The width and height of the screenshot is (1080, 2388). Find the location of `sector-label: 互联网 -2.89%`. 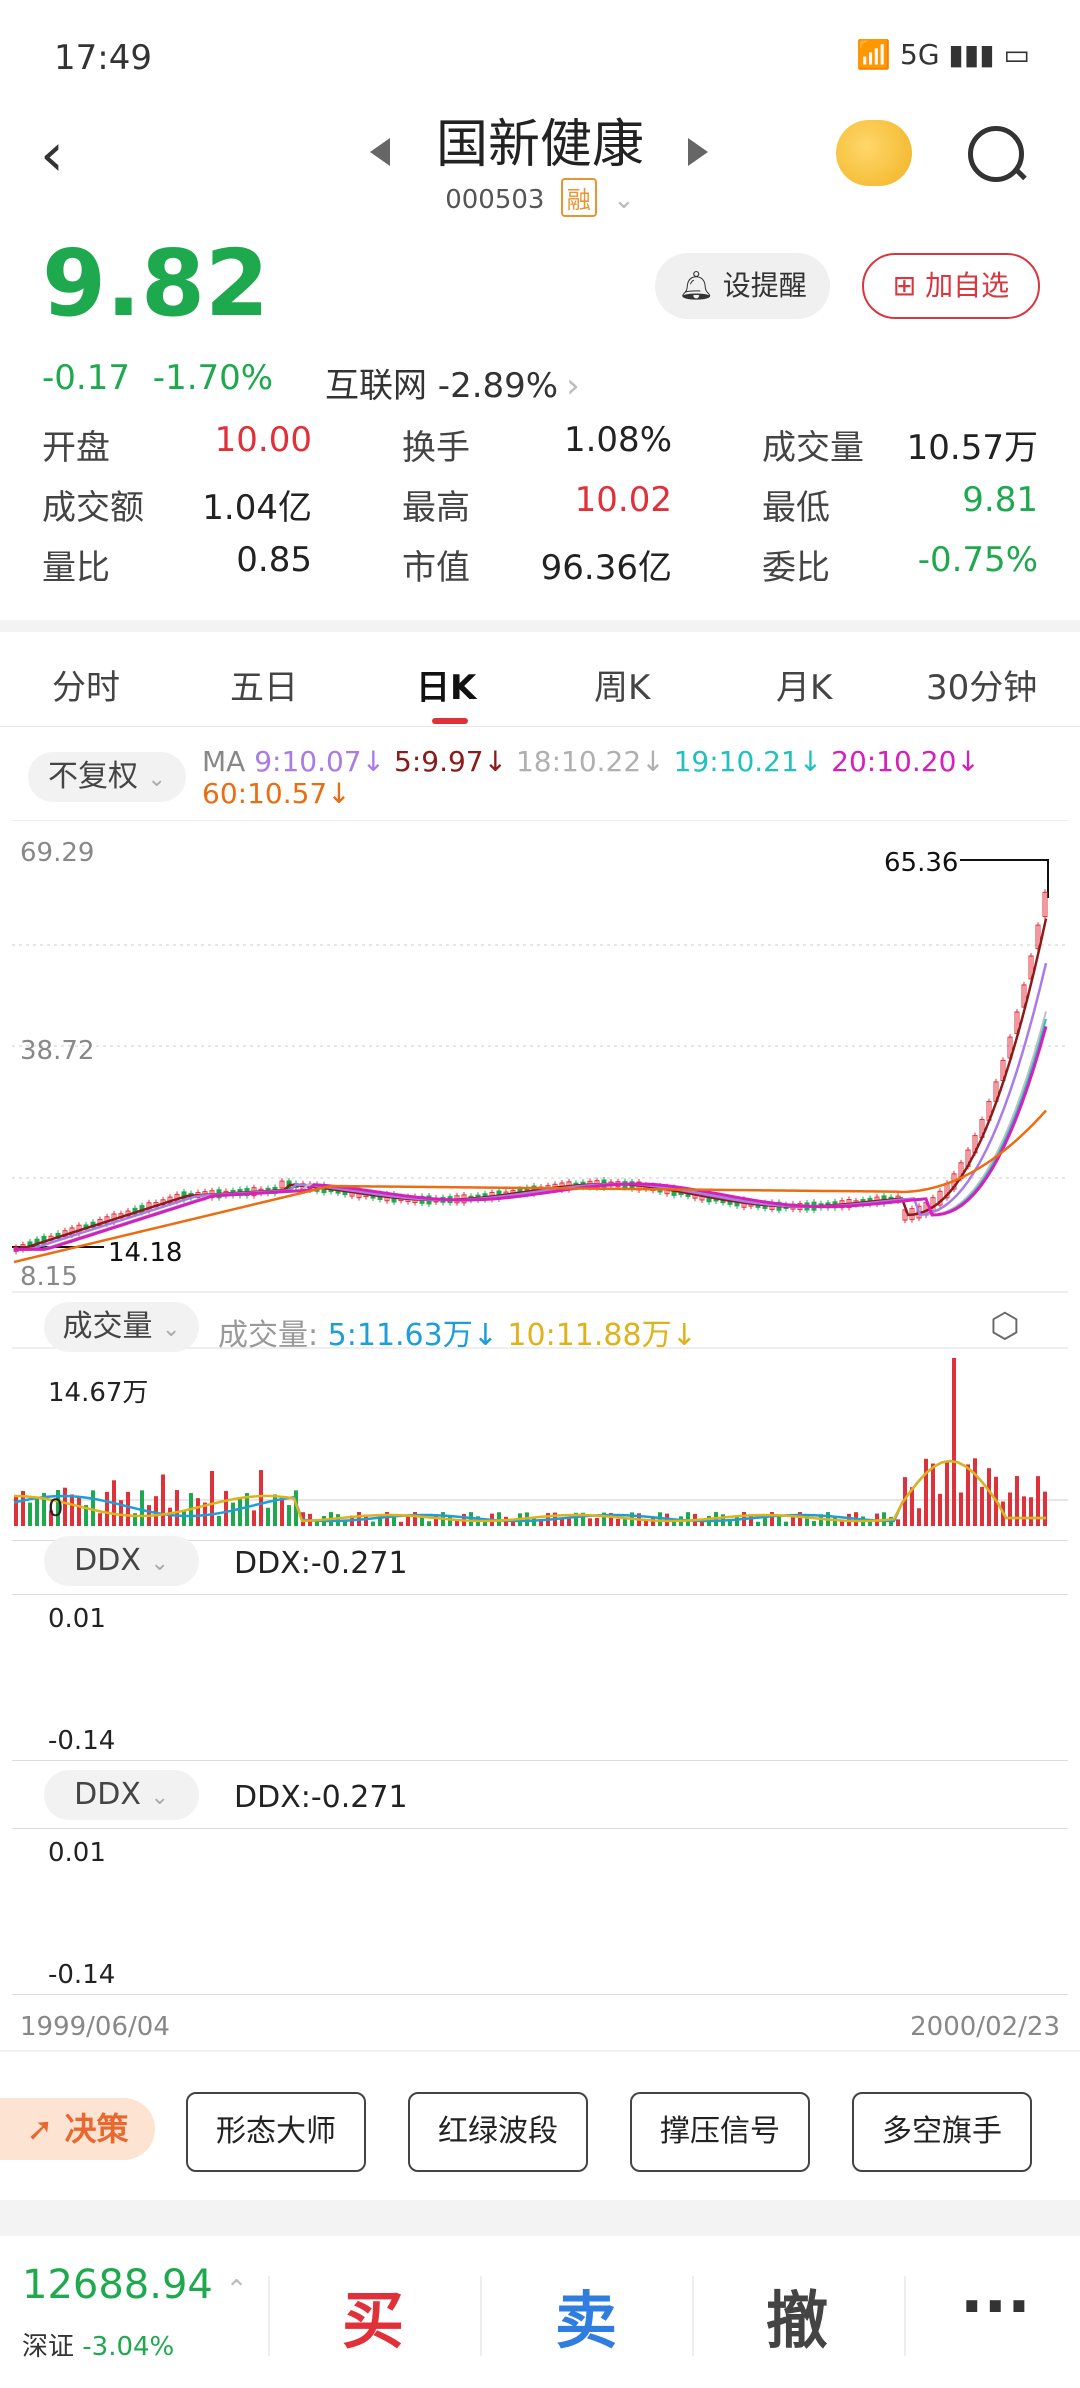

sector-label: 互联网 -2.89% is located at coordinates (442, 386).